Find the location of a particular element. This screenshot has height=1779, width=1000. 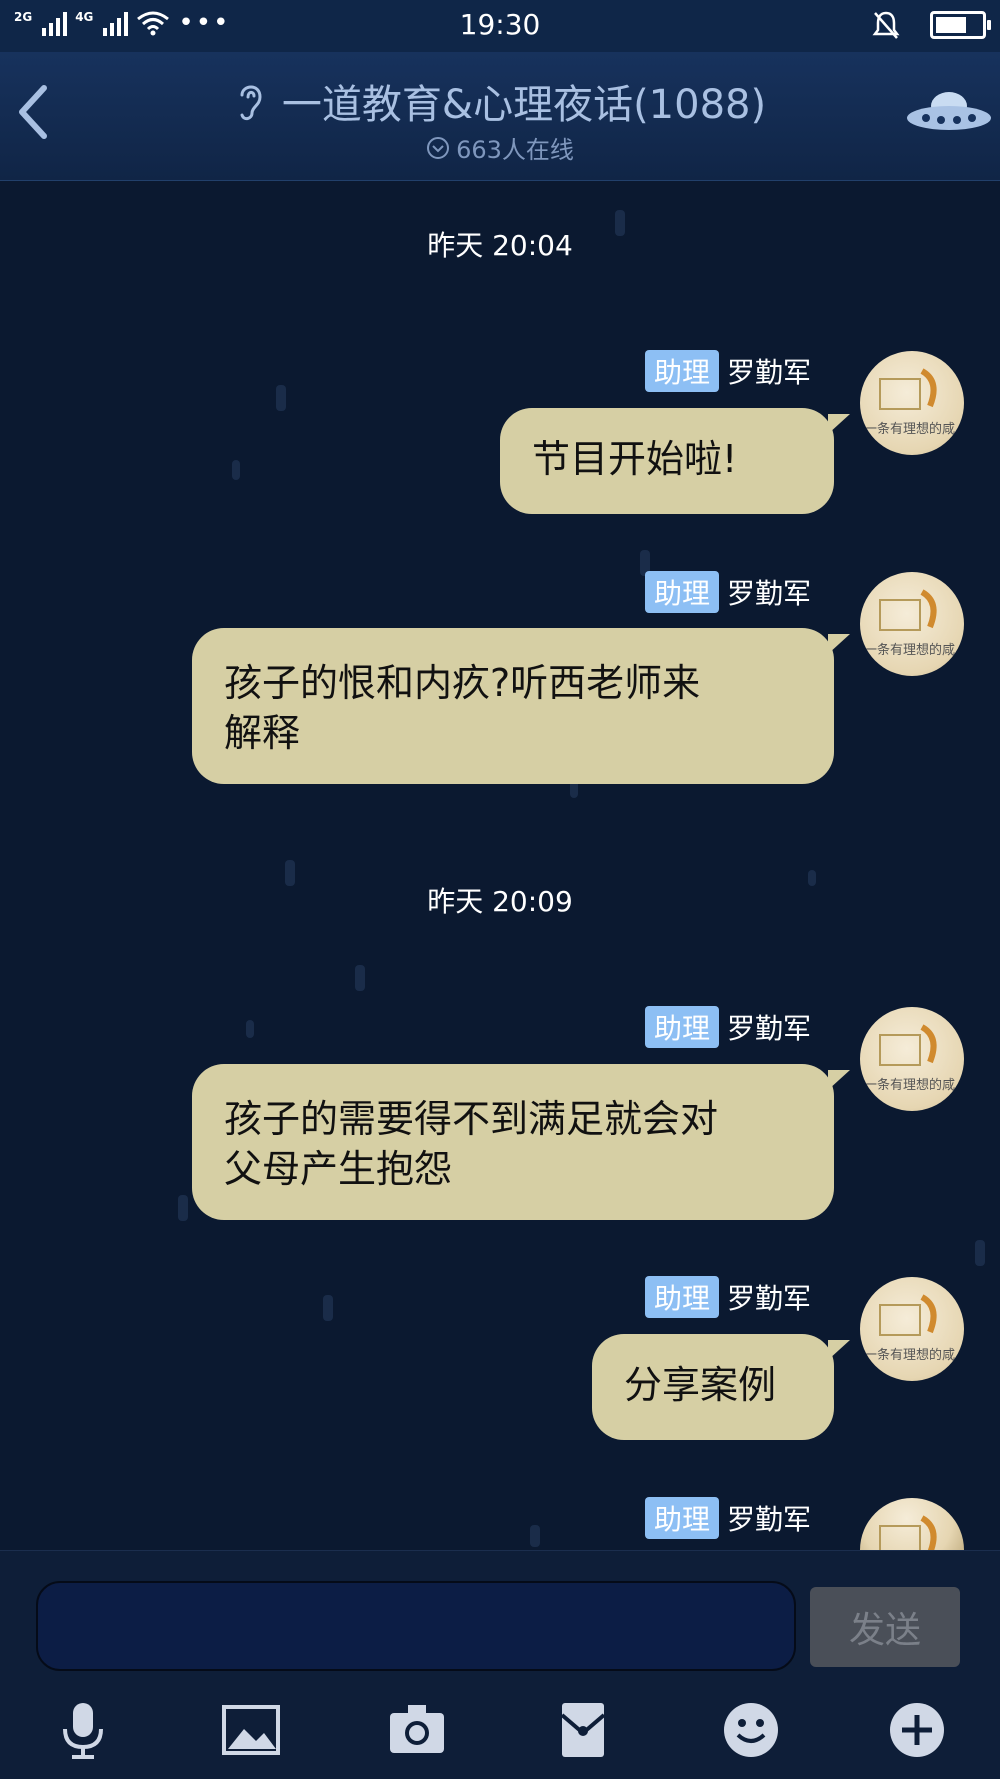

plus-icon is located at coordinates (917, 1730).